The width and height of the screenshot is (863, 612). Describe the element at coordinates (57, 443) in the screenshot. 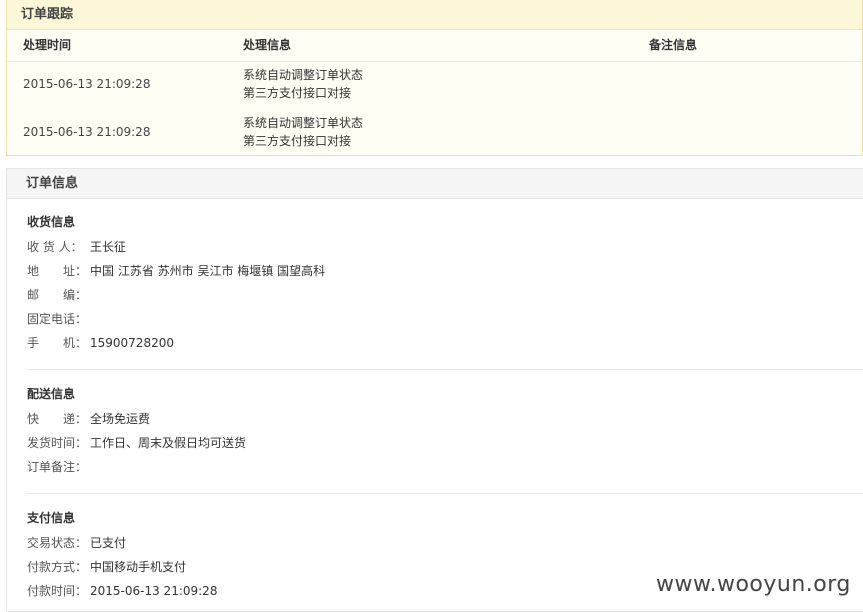

I see `delivery-time-label: 发货时间：` at that location.